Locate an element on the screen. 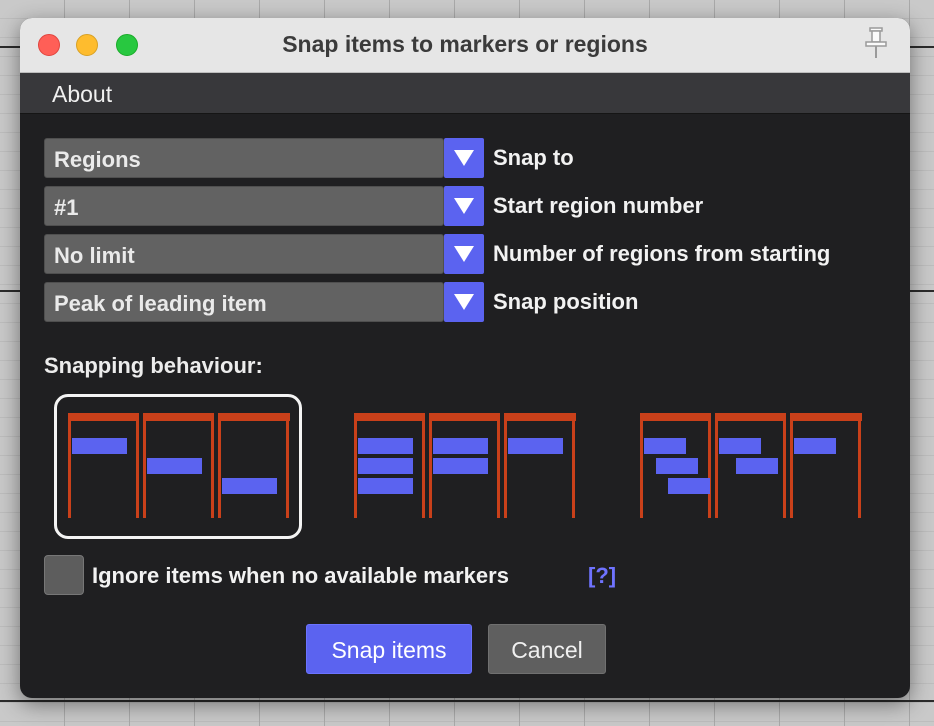 Image resolution: width=934 pixels, height=726 pixels. start-region-label: Start region number is located at coordinates (598, 205).